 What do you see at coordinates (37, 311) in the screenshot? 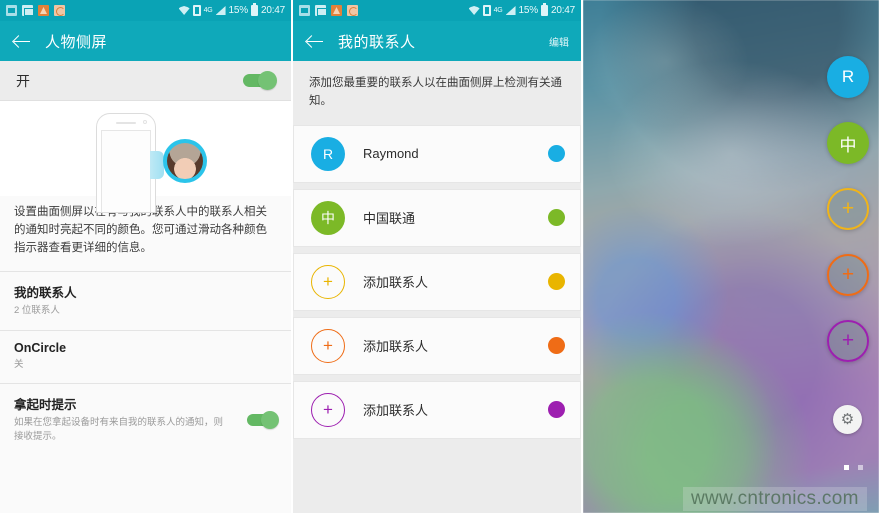
I see `list-item-subtitle: 2 位联系人` at bounding box center [37, 311].